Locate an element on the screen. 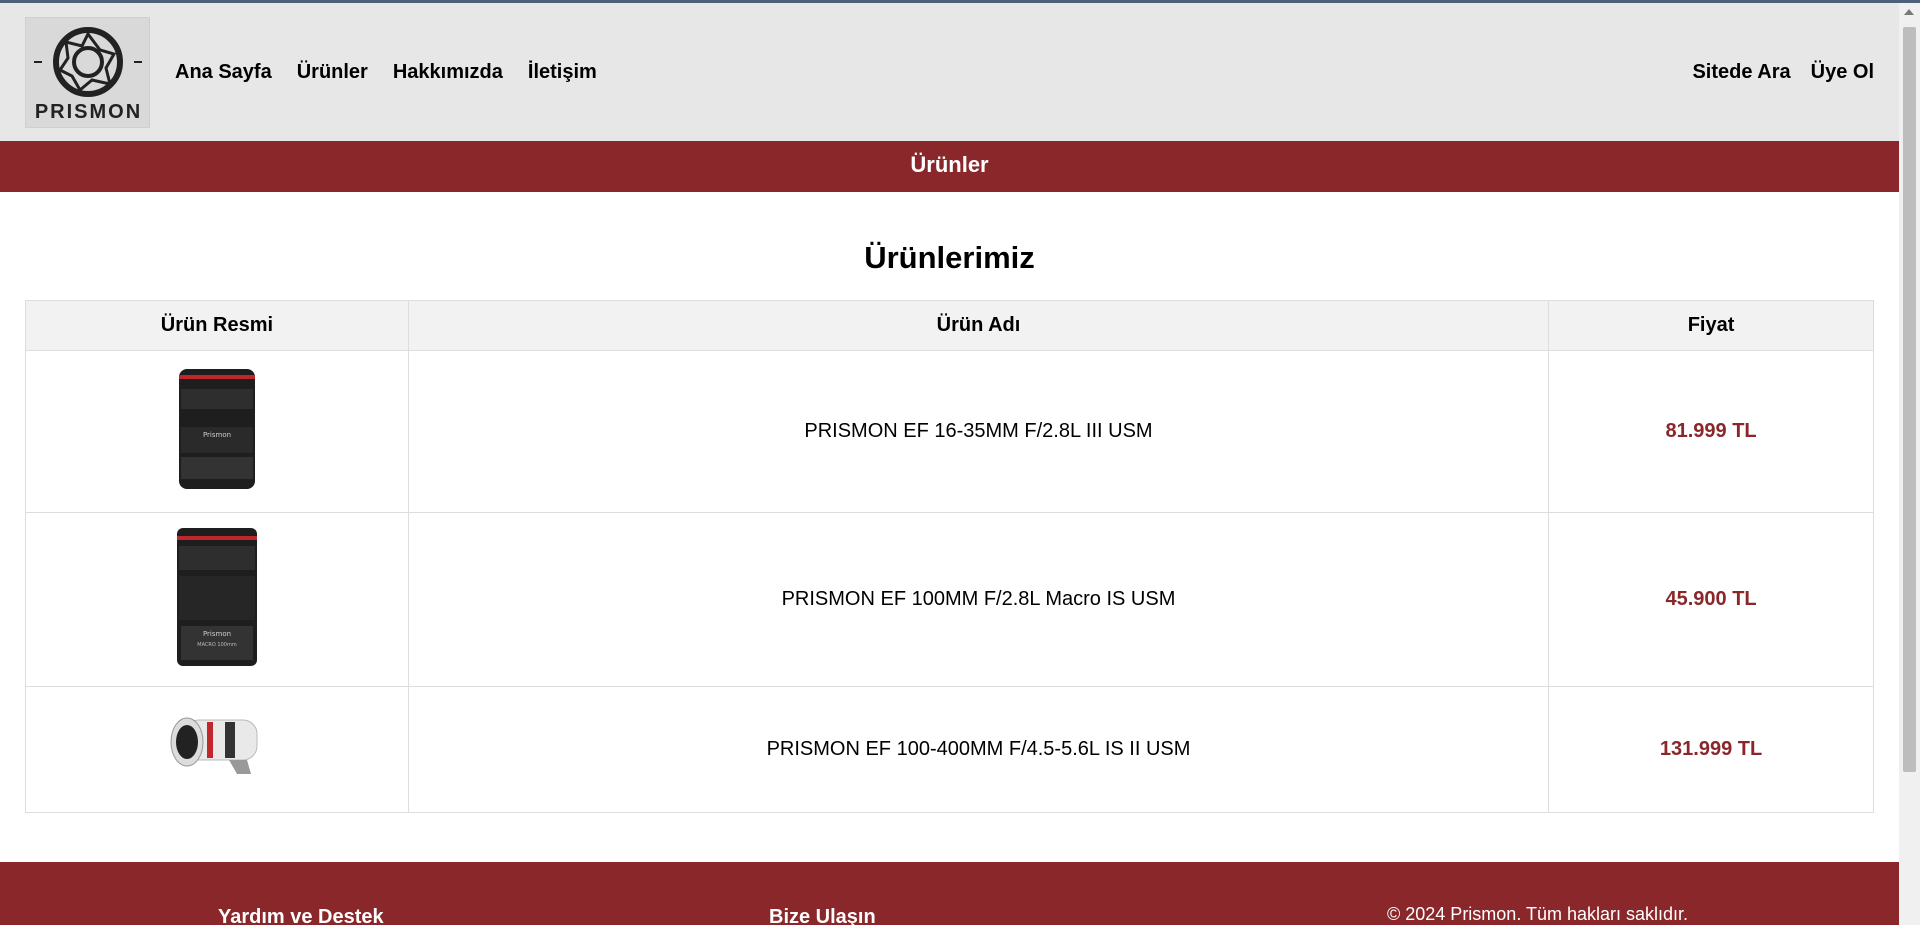 This screenshot has height=925, width=1920. column-header-price: Fiyat is located at coordinates (1711, 325).